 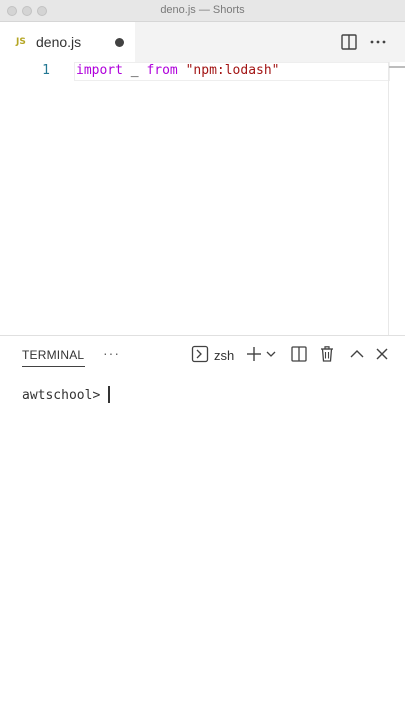 What do you see at coordinates (232, 70) in the screenshot?
I see `string-token: "npm:lodash"` at bounding box center [232, 70].